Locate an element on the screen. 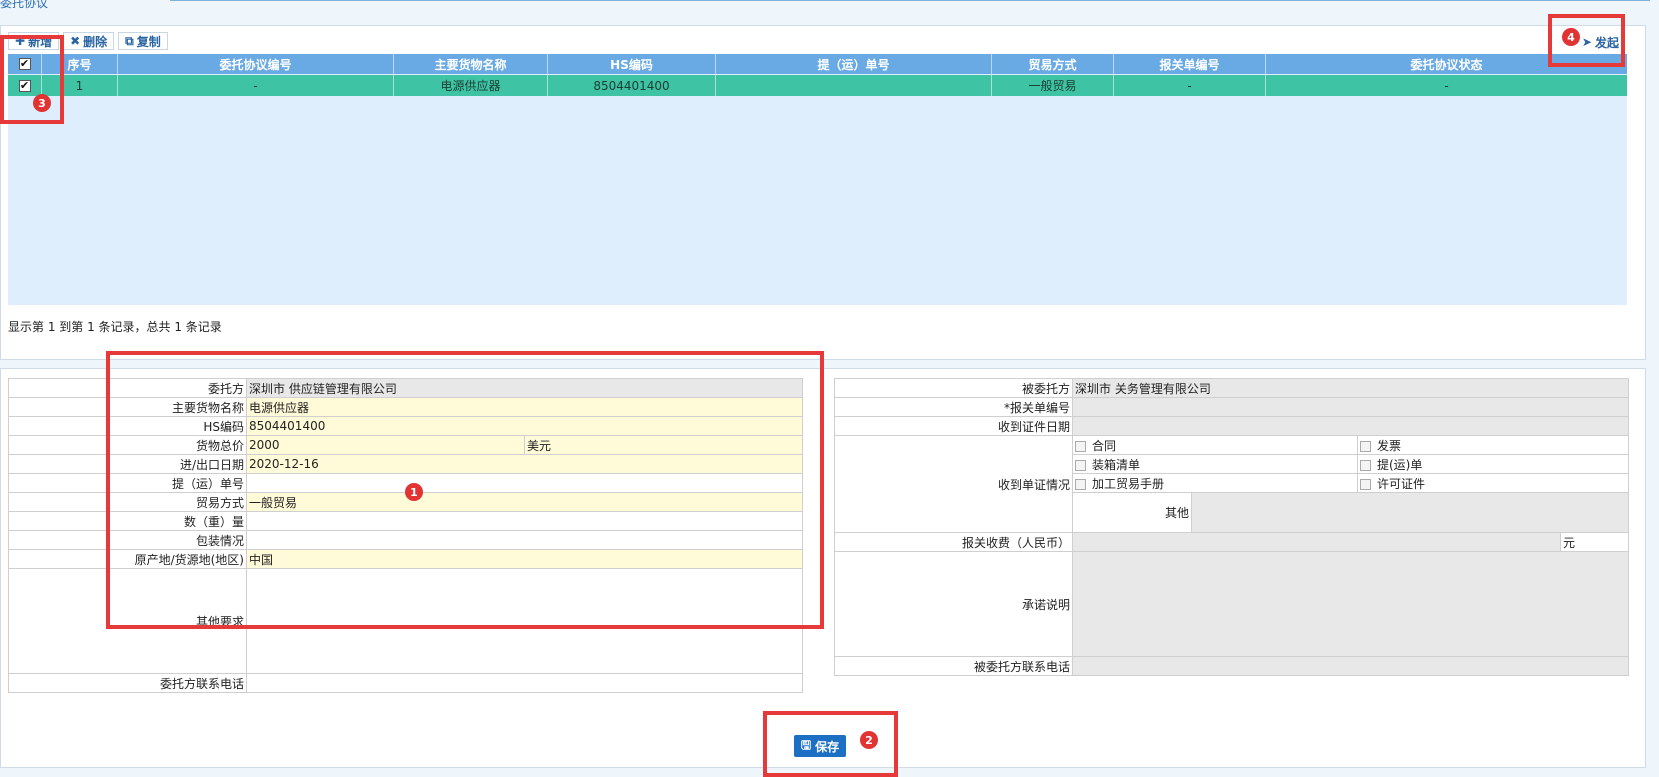 This screenshot has width=1659, height=777. checkbox-label: 合同 is located at coordinates (1104, 445).